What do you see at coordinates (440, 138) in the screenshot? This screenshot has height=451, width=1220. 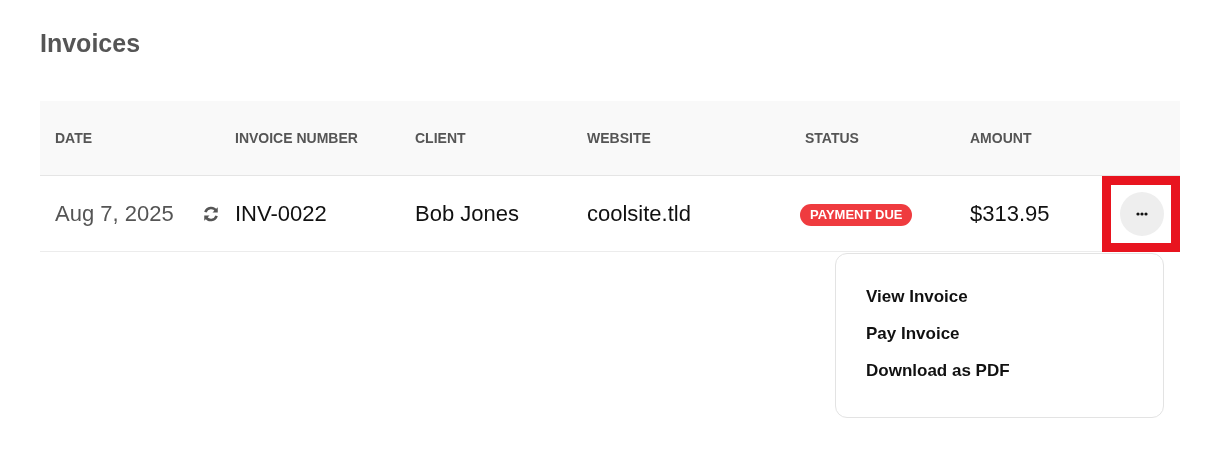 I see `column-header: CLIENT` at bounding box center [440, 138].